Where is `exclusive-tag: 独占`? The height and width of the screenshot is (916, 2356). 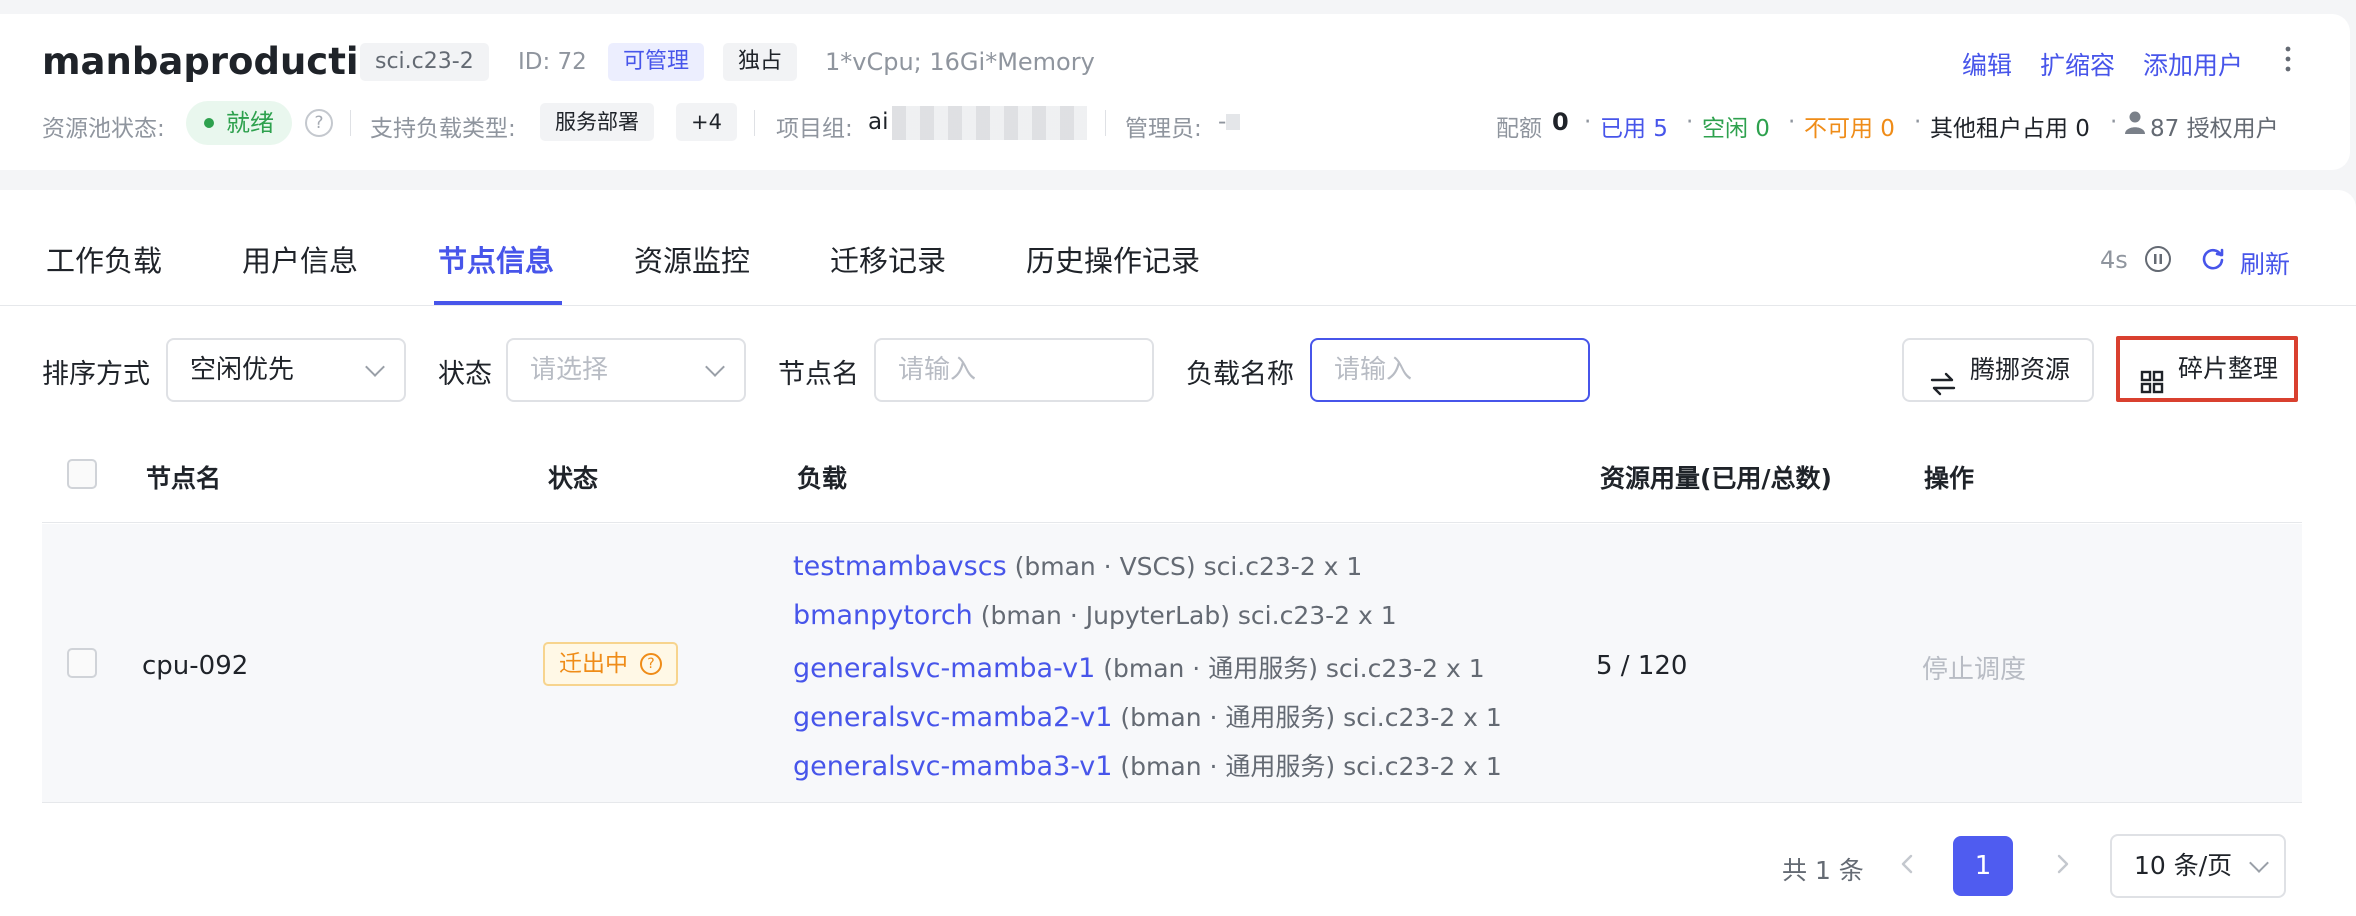
exclusive-tag: 独占 is located at coordinates (760, 62).